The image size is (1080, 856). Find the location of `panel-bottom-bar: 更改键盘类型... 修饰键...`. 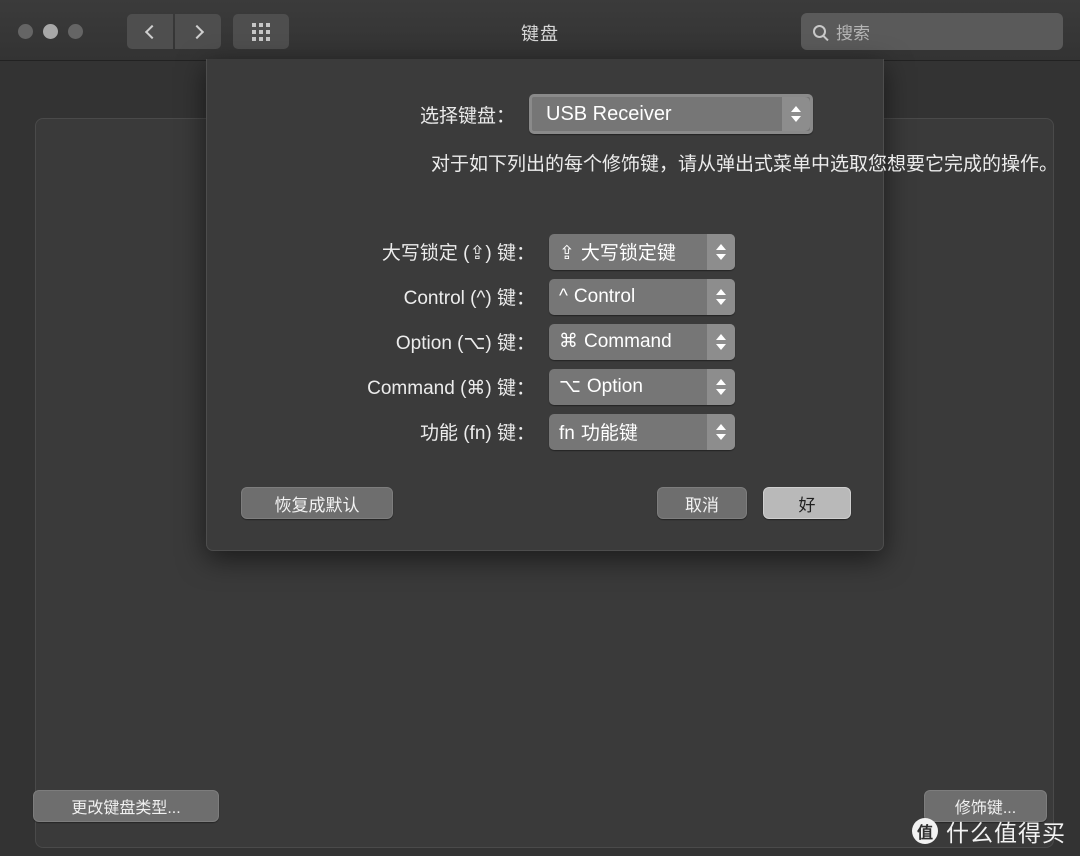

panel-bottom-bar: 更改键盘类型... 修饰键... is located at coordinates (540, 808).